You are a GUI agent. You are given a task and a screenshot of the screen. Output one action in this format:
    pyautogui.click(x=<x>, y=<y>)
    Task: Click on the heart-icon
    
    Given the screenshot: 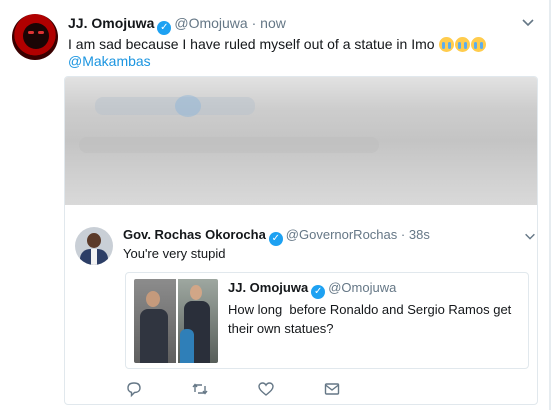 What is the action you would take?
    pyautogui.click(x=266, y=389)
    